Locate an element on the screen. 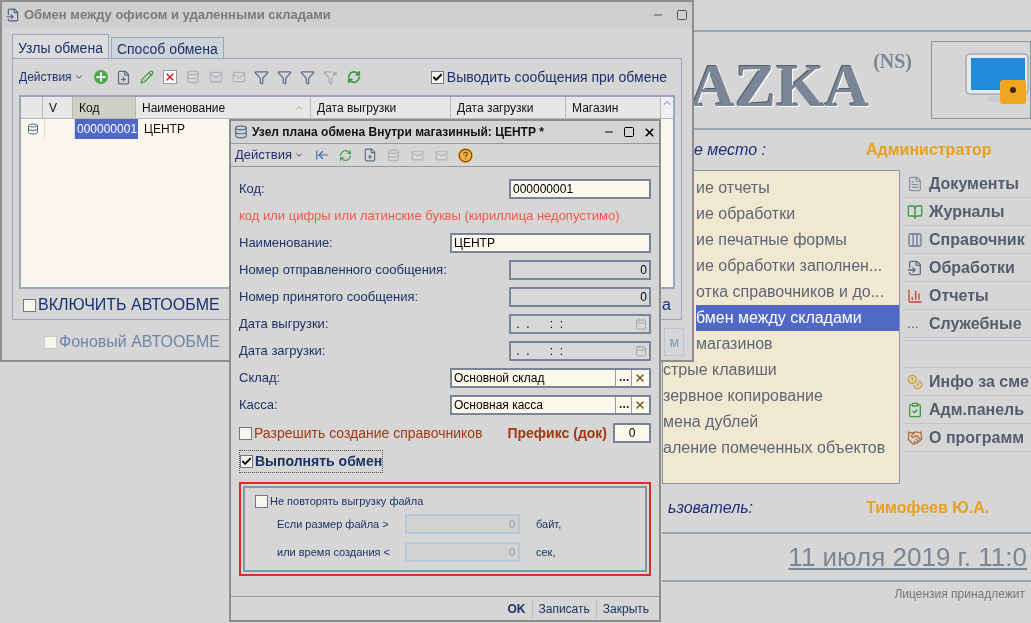 This screenshot has width=1031, height=623. table-header-cell: Наименование is located at coordinates (223, 107).